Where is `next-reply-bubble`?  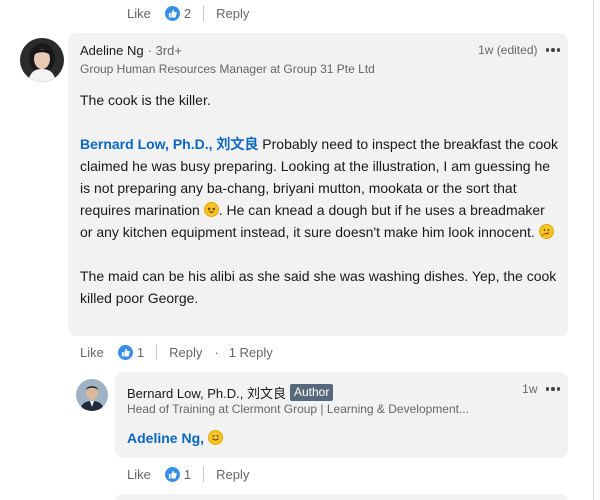 next-reply-bubble is located at coordinates (341, 497).